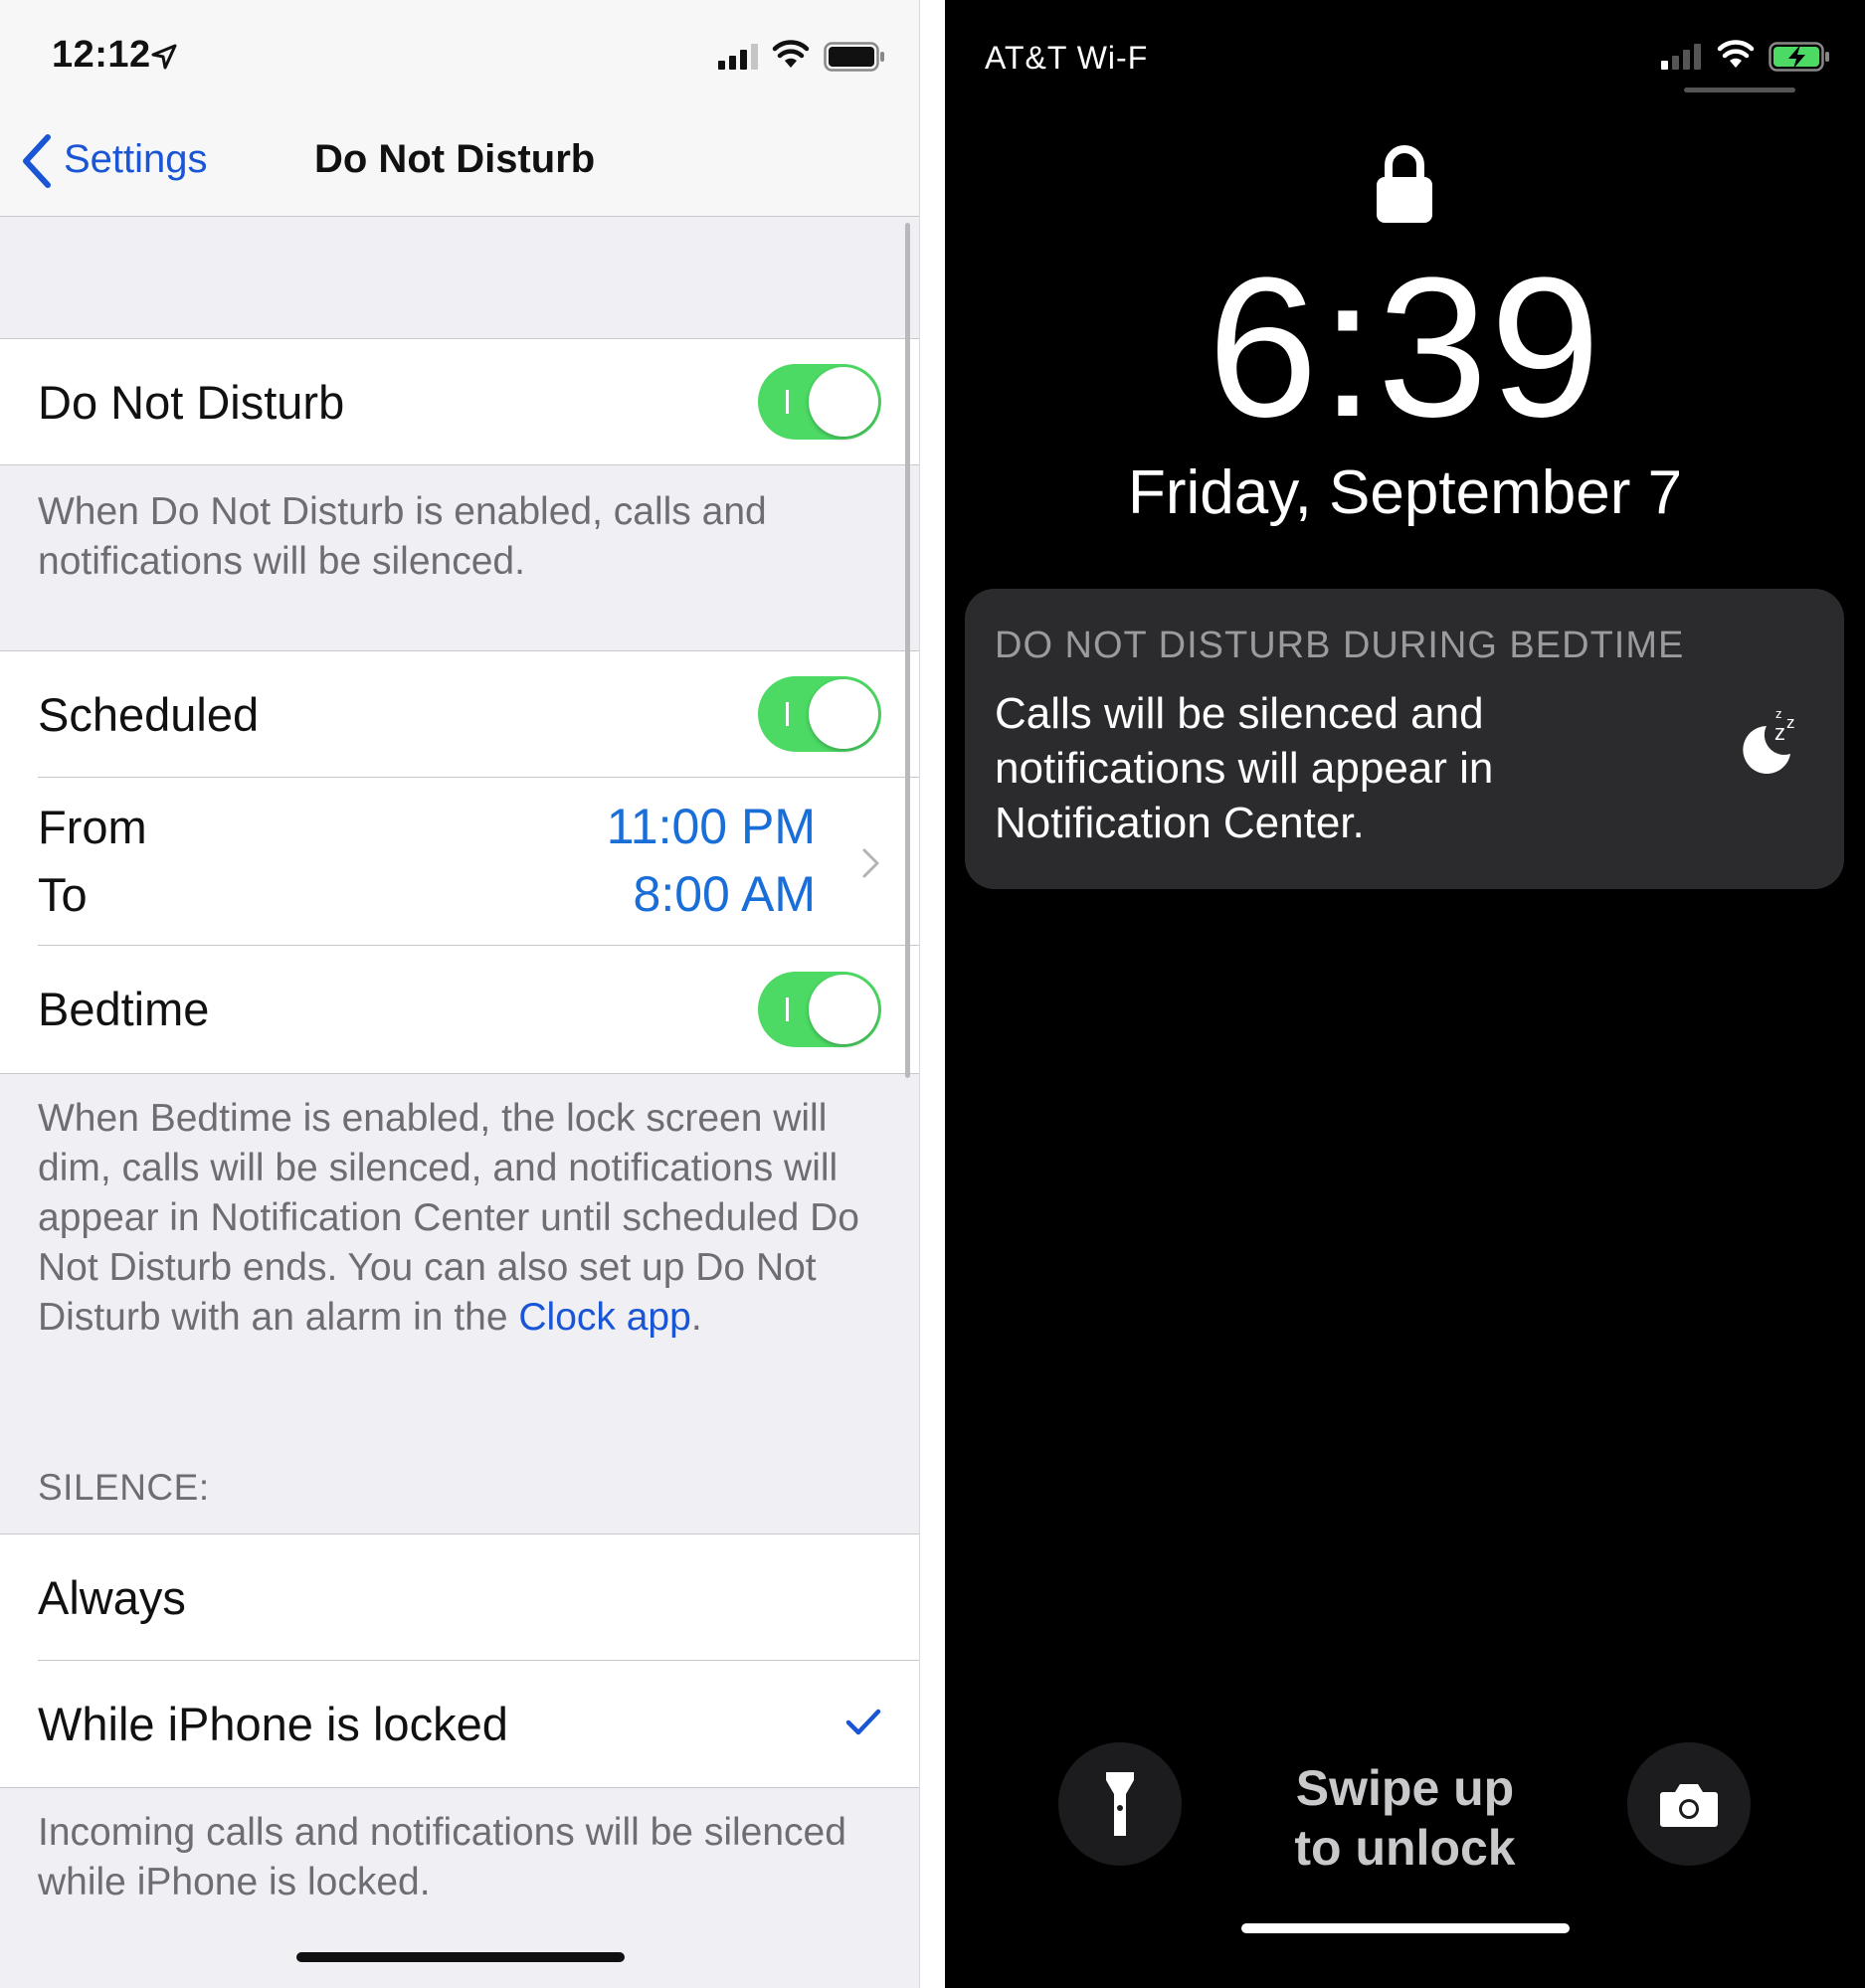  I want to click on notification-title: DO NOT DISTURB DURING BEDTIME, so click(1340, 645).